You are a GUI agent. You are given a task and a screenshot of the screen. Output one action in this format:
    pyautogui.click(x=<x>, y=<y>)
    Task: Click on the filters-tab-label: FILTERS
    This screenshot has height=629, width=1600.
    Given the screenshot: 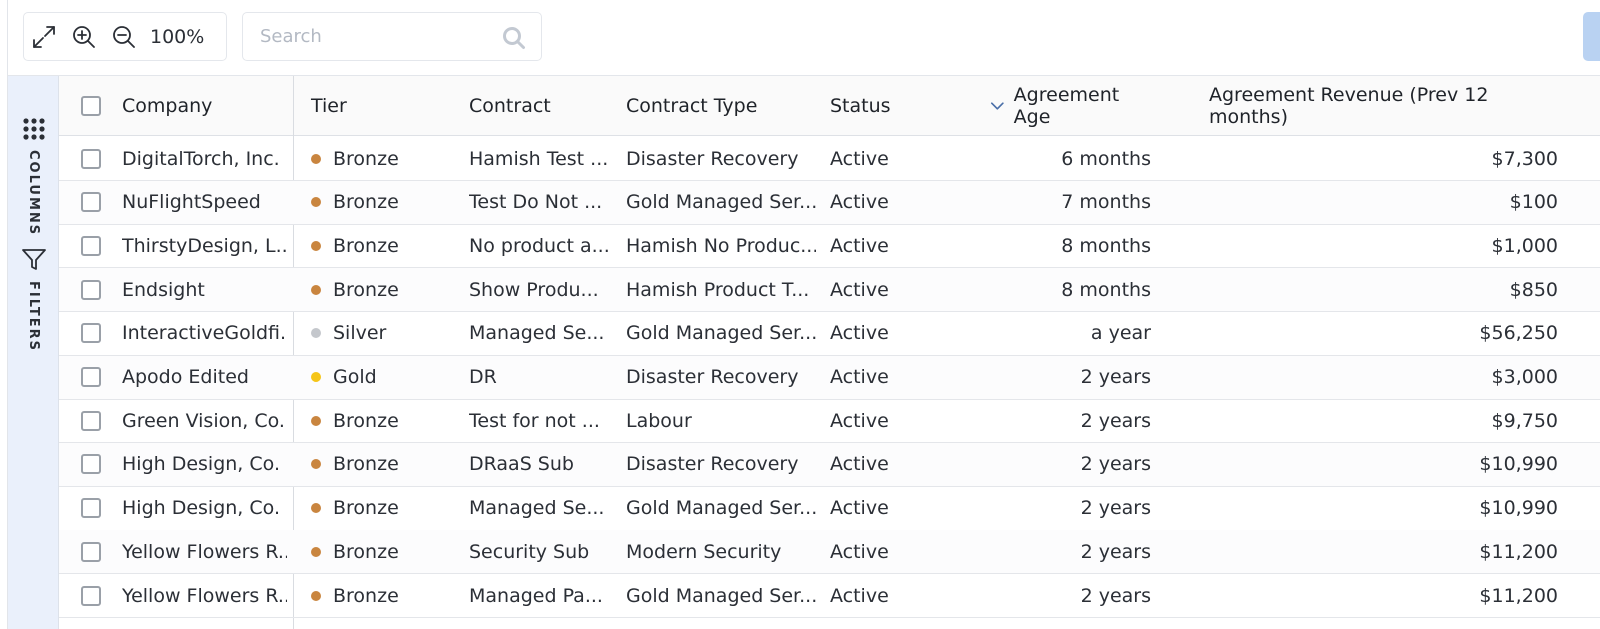 What is the action you would take?
    pyautogui.click(x=33, y=316)
    